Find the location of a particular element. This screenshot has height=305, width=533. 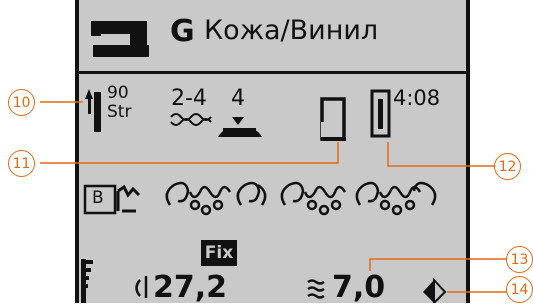

needle-type: Str is located at coordinates (119, 112).